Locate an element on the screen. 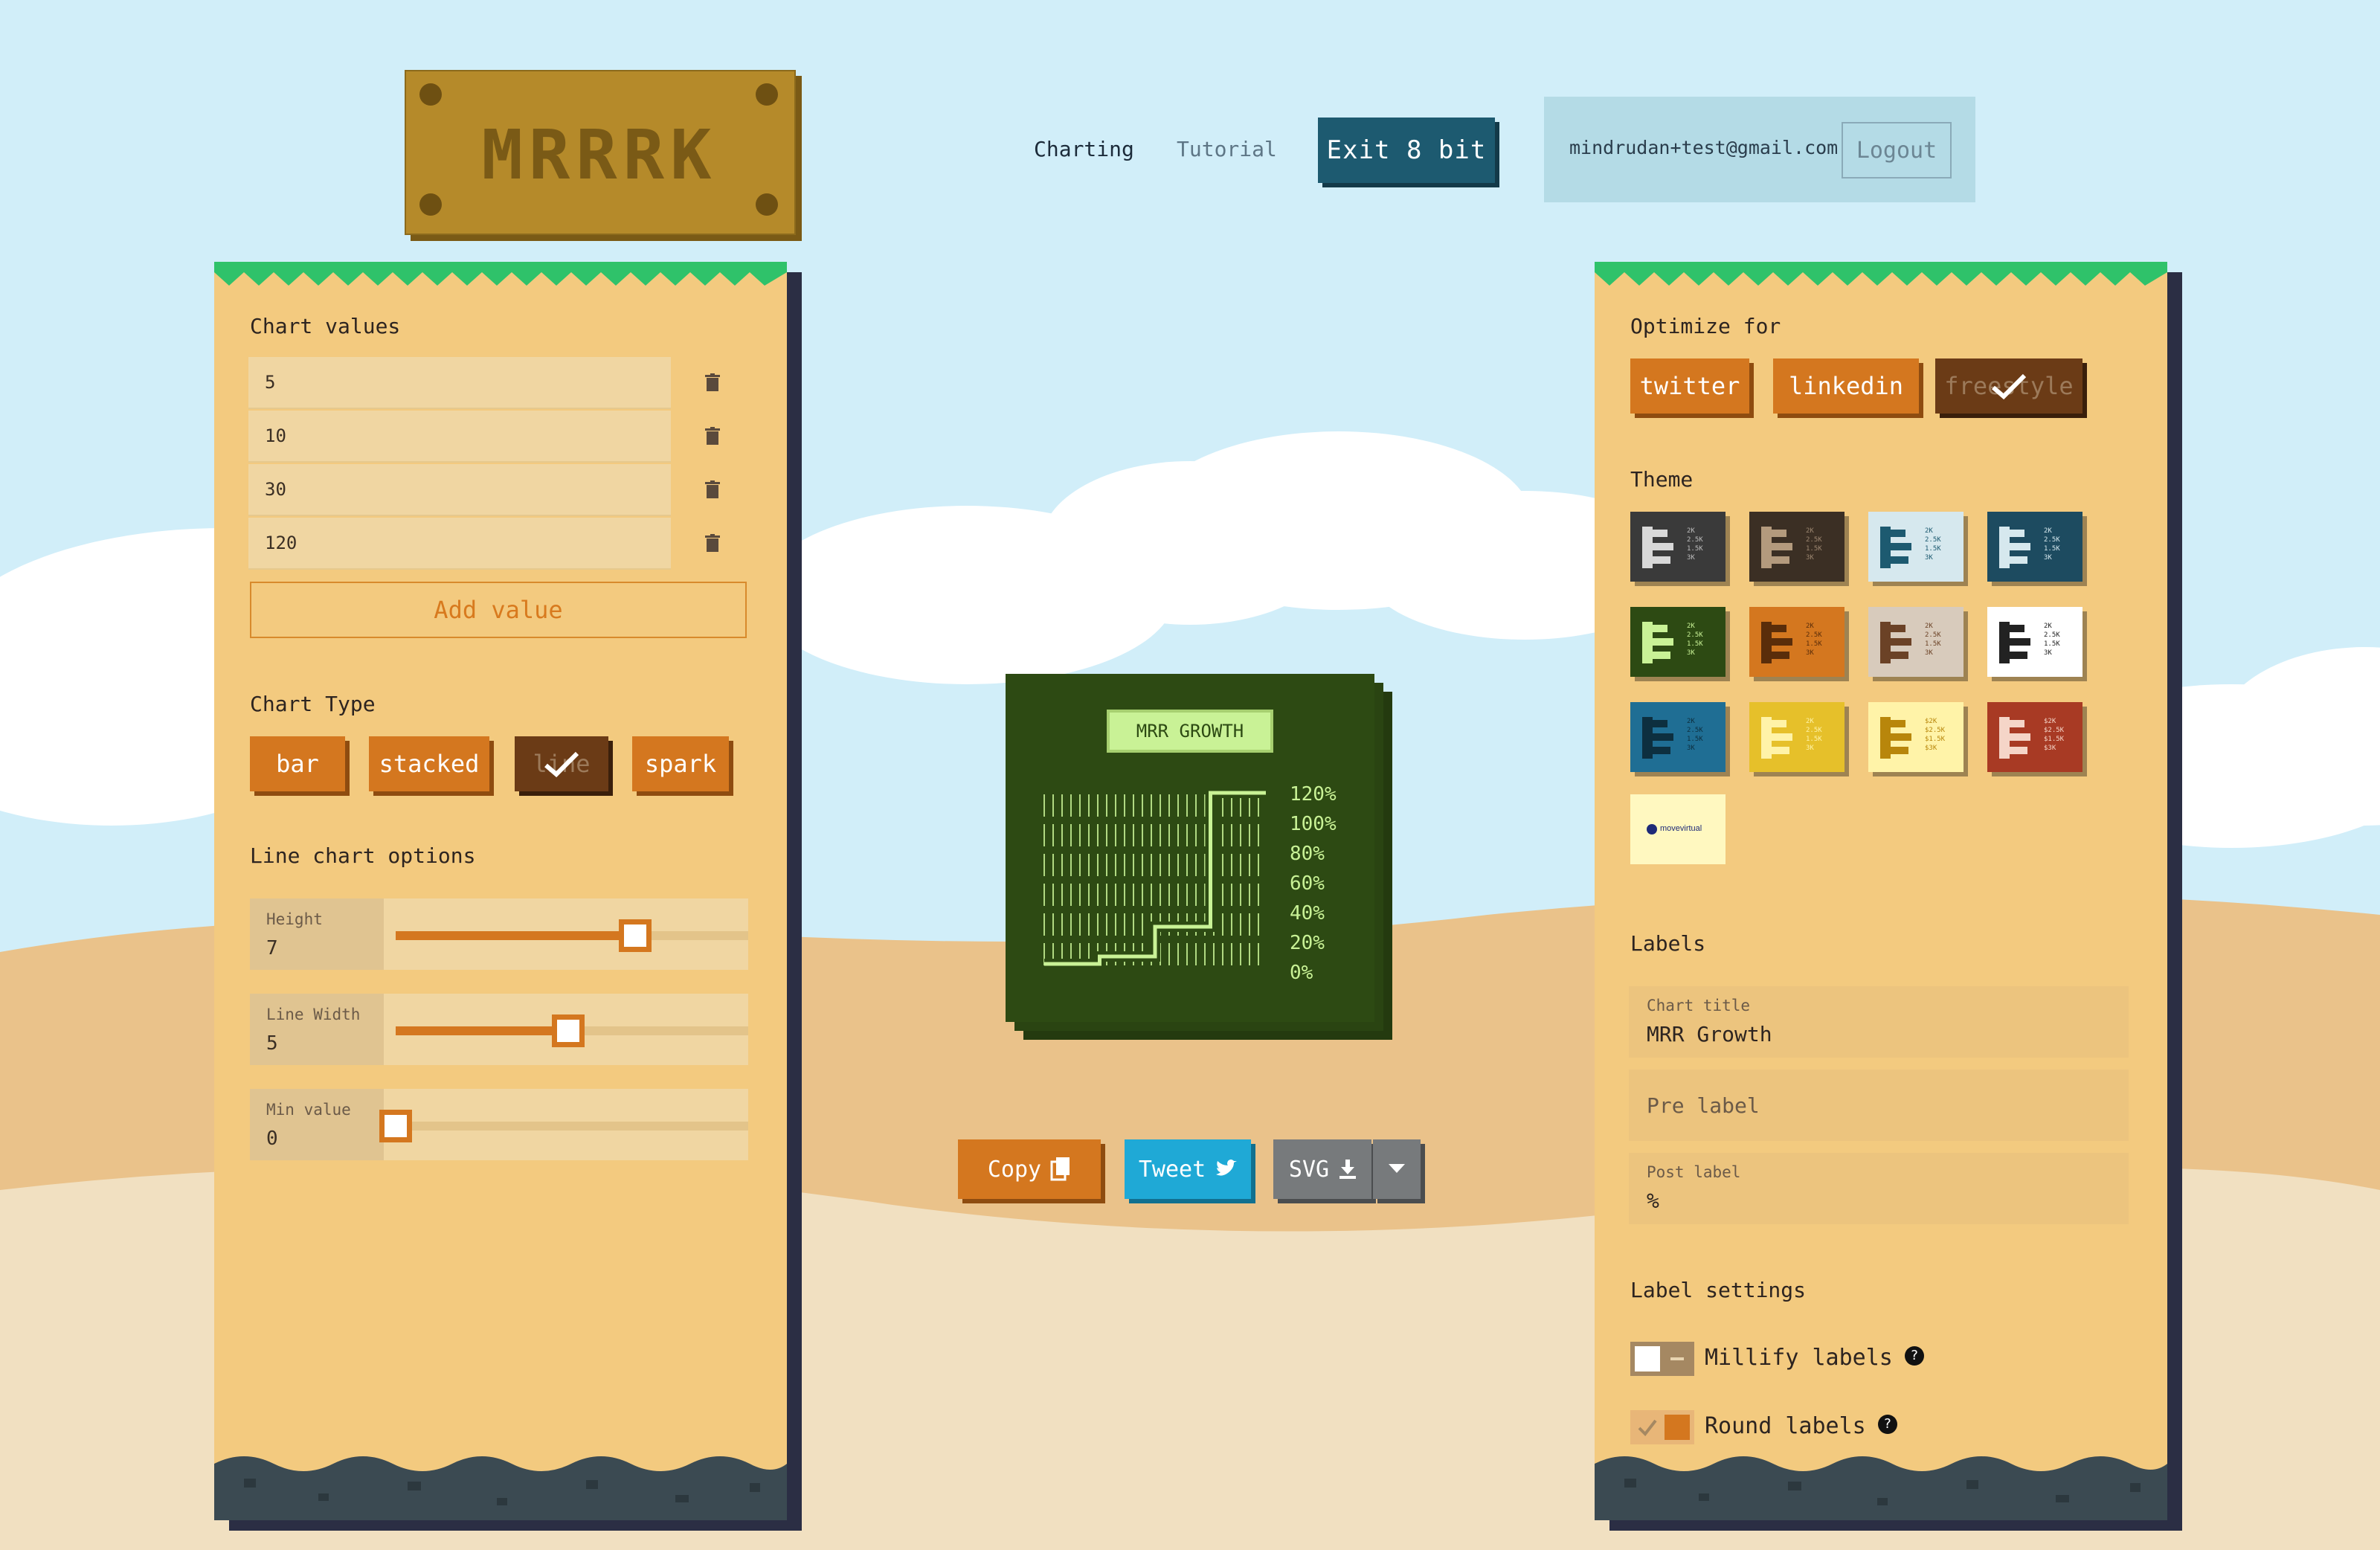 This screenshot has width=2380, height=1550. theme-option-12: $2K $2.5K $1.5K $3K is located at coordinates (2035, 737).